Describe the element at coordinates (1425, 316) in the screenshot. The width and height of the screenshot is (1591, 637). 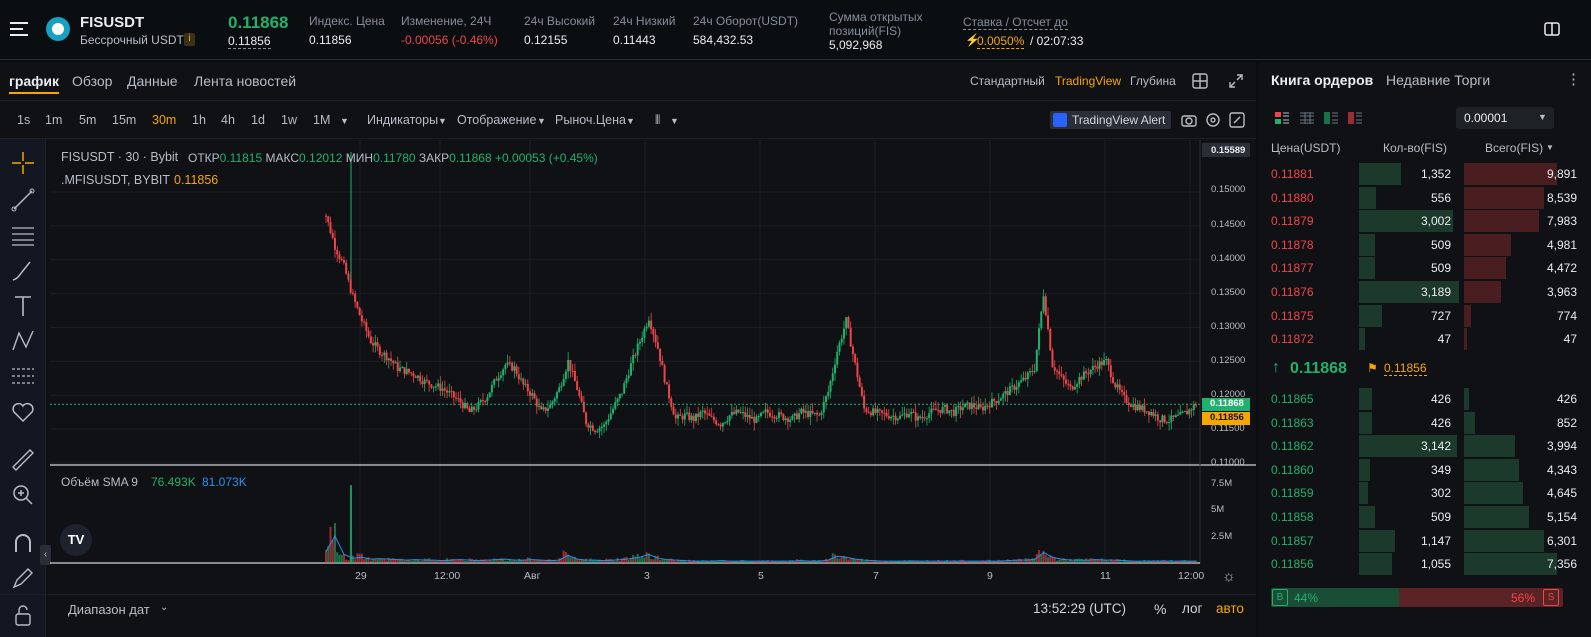
I see `ask-row: 0.11875 727 774` at that location.